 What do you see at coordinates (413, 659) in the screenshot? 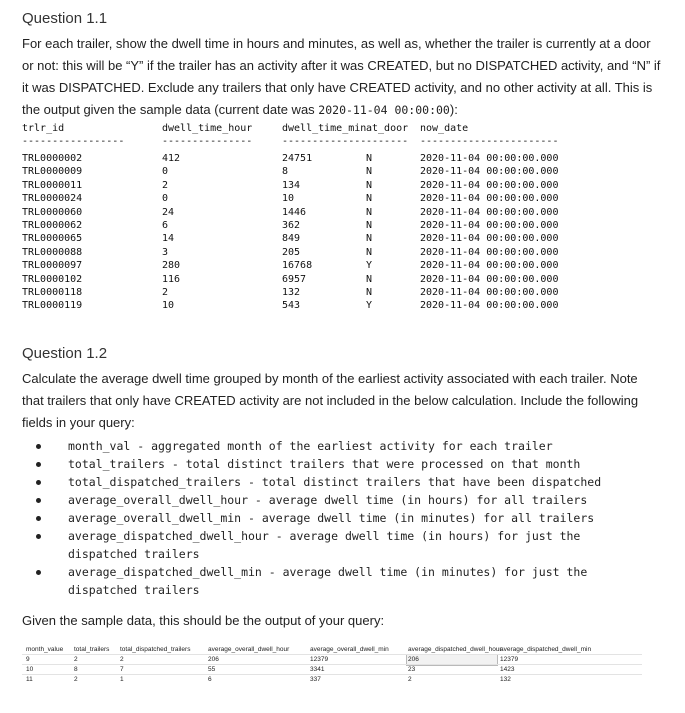
I see `grid-cell-average-dispatched-dwell-hour: 206` at bounding box center [413, 659].